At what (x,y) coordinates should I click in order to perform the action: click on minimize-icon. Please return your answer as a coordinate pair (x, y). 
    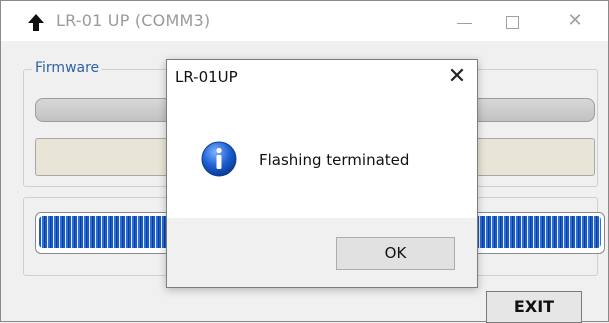
    Looking at the image, I should click on (464, 23).